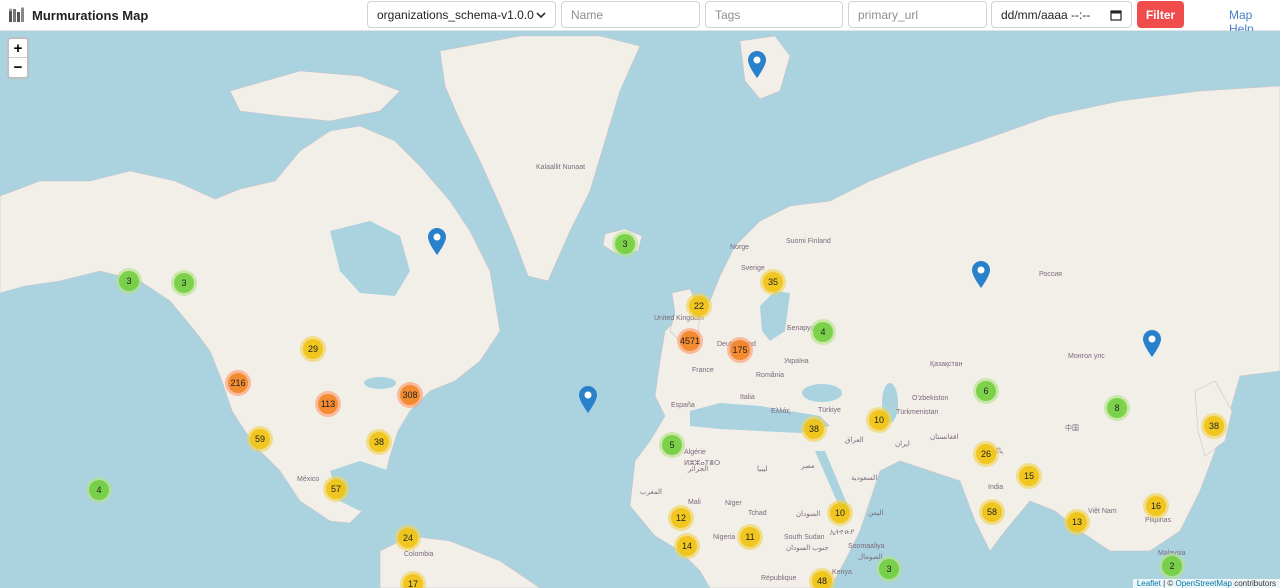  Describe the element at coordinates (774, 14) in the screenshot. I see `tags-input: Tags` at that location.